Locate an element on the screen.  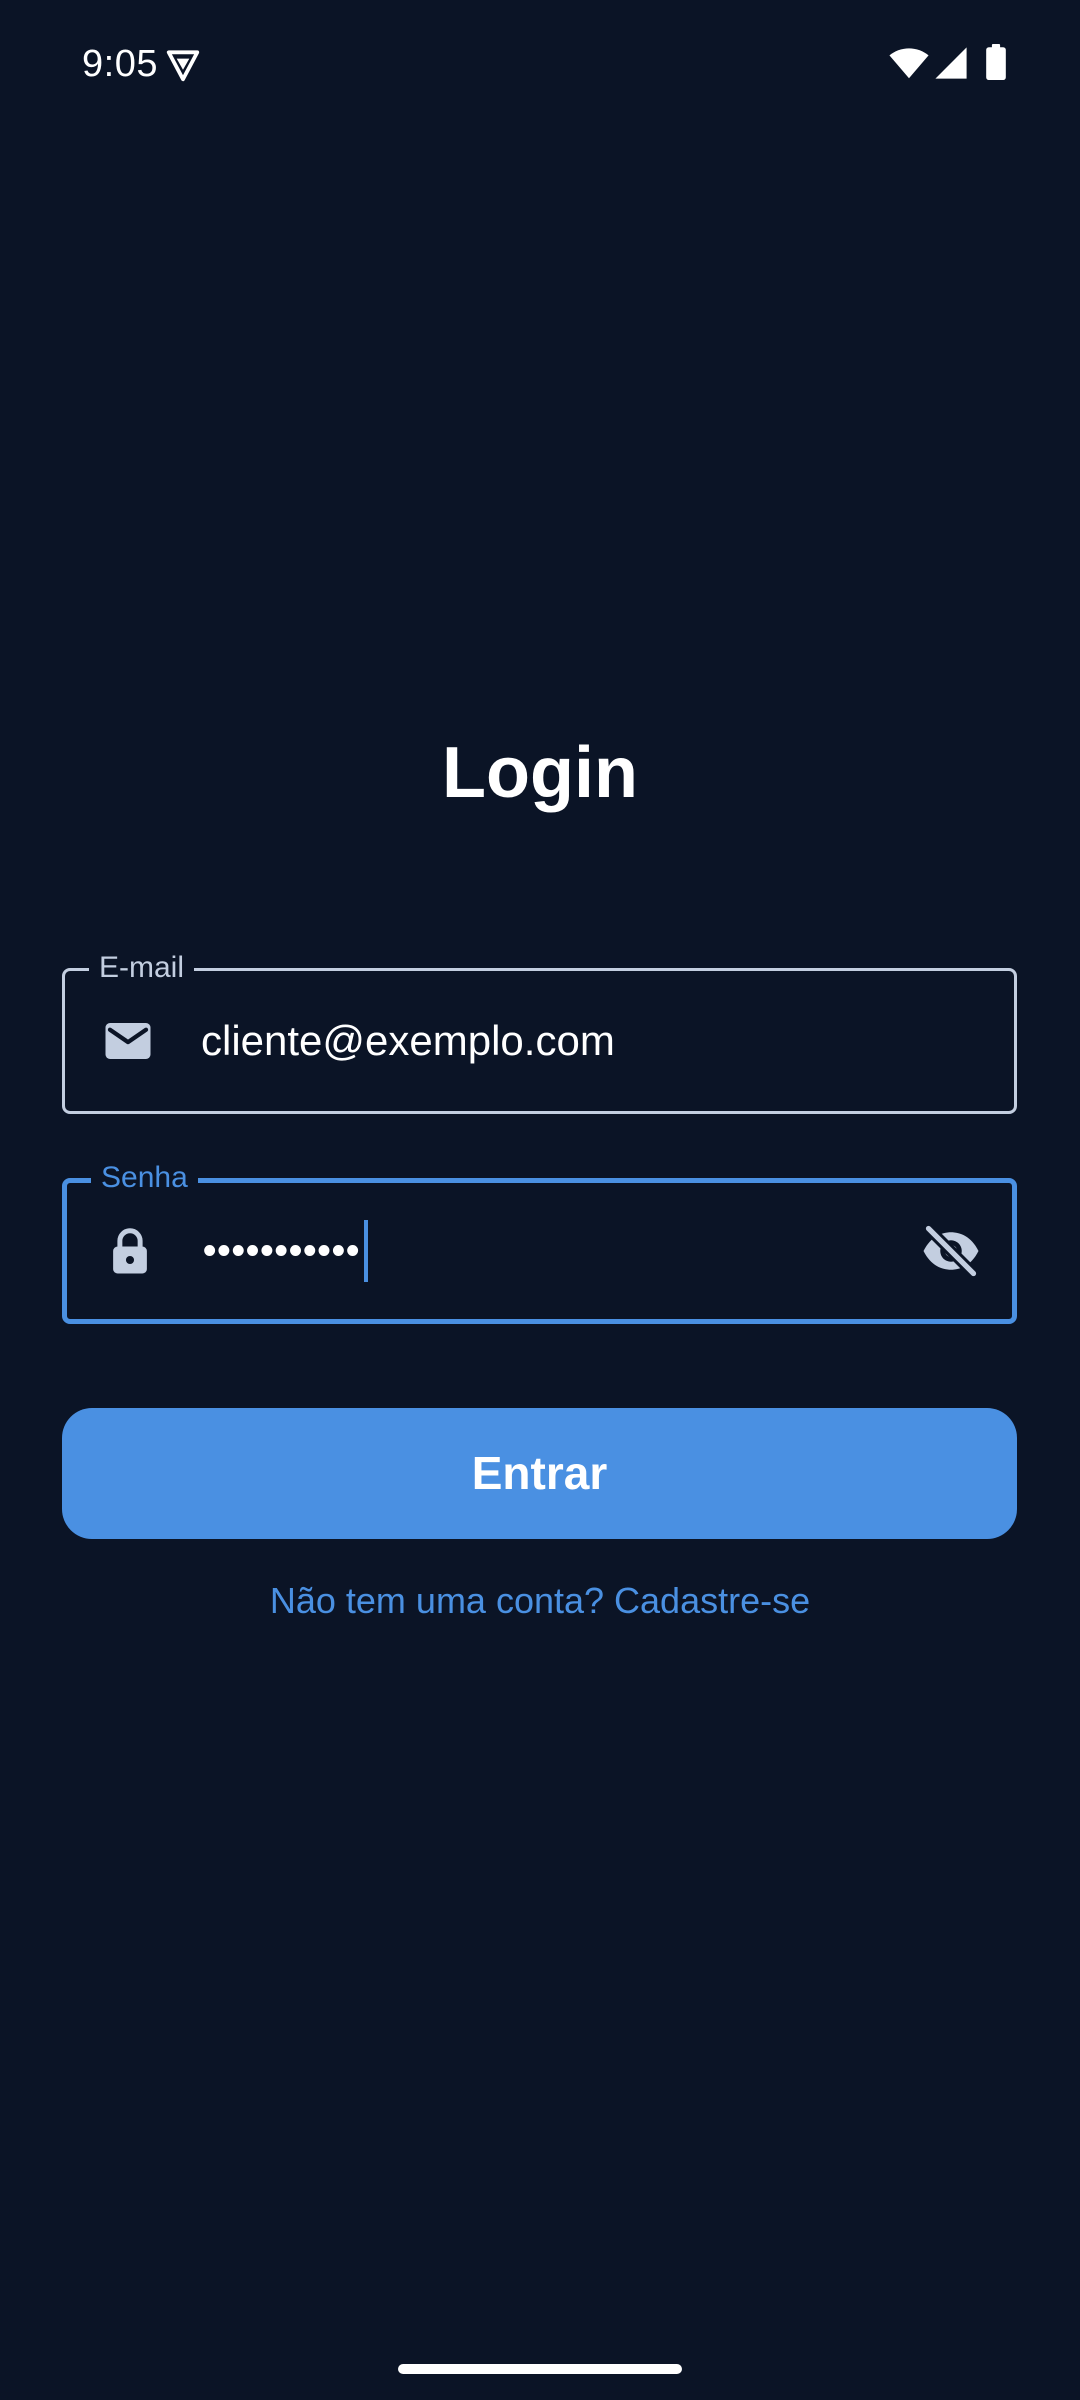
lock-icon is located at coordinates (130, 1251).